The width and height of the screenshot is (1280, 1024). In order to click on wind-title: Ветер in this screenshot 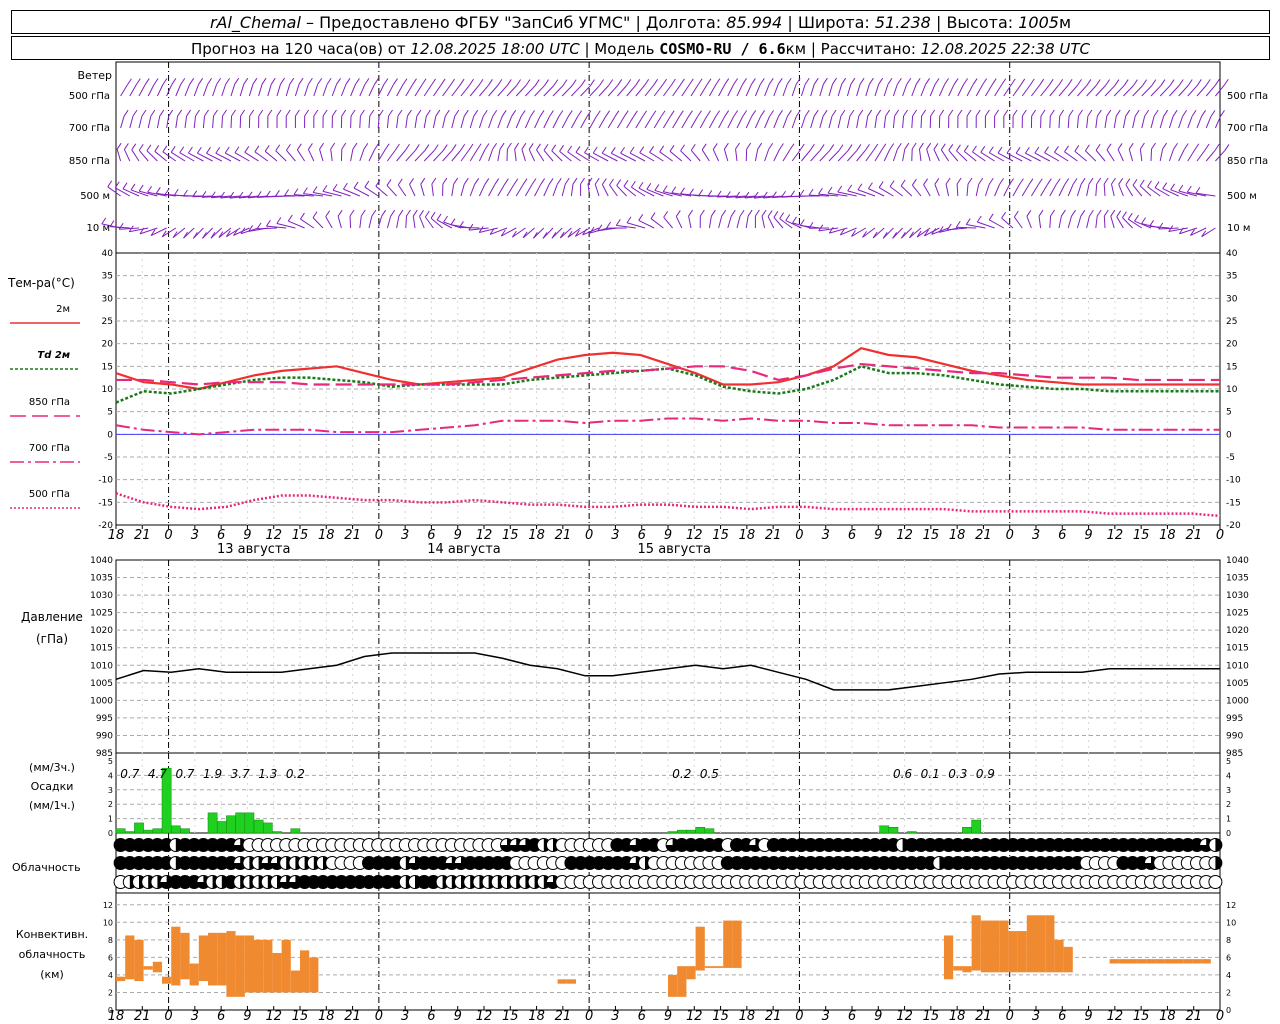, I will do `click(95, 75)`.